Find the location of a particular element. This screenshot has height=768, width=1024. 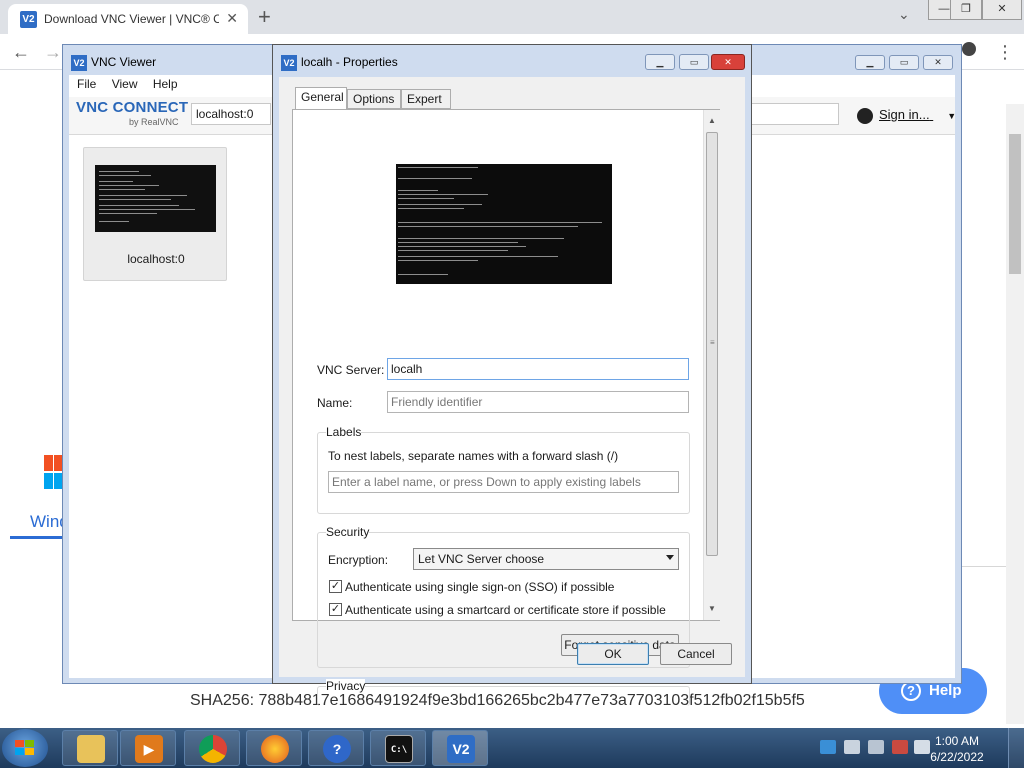

vnc-address-input: localhost:0 is located at coordinates (231, 114).